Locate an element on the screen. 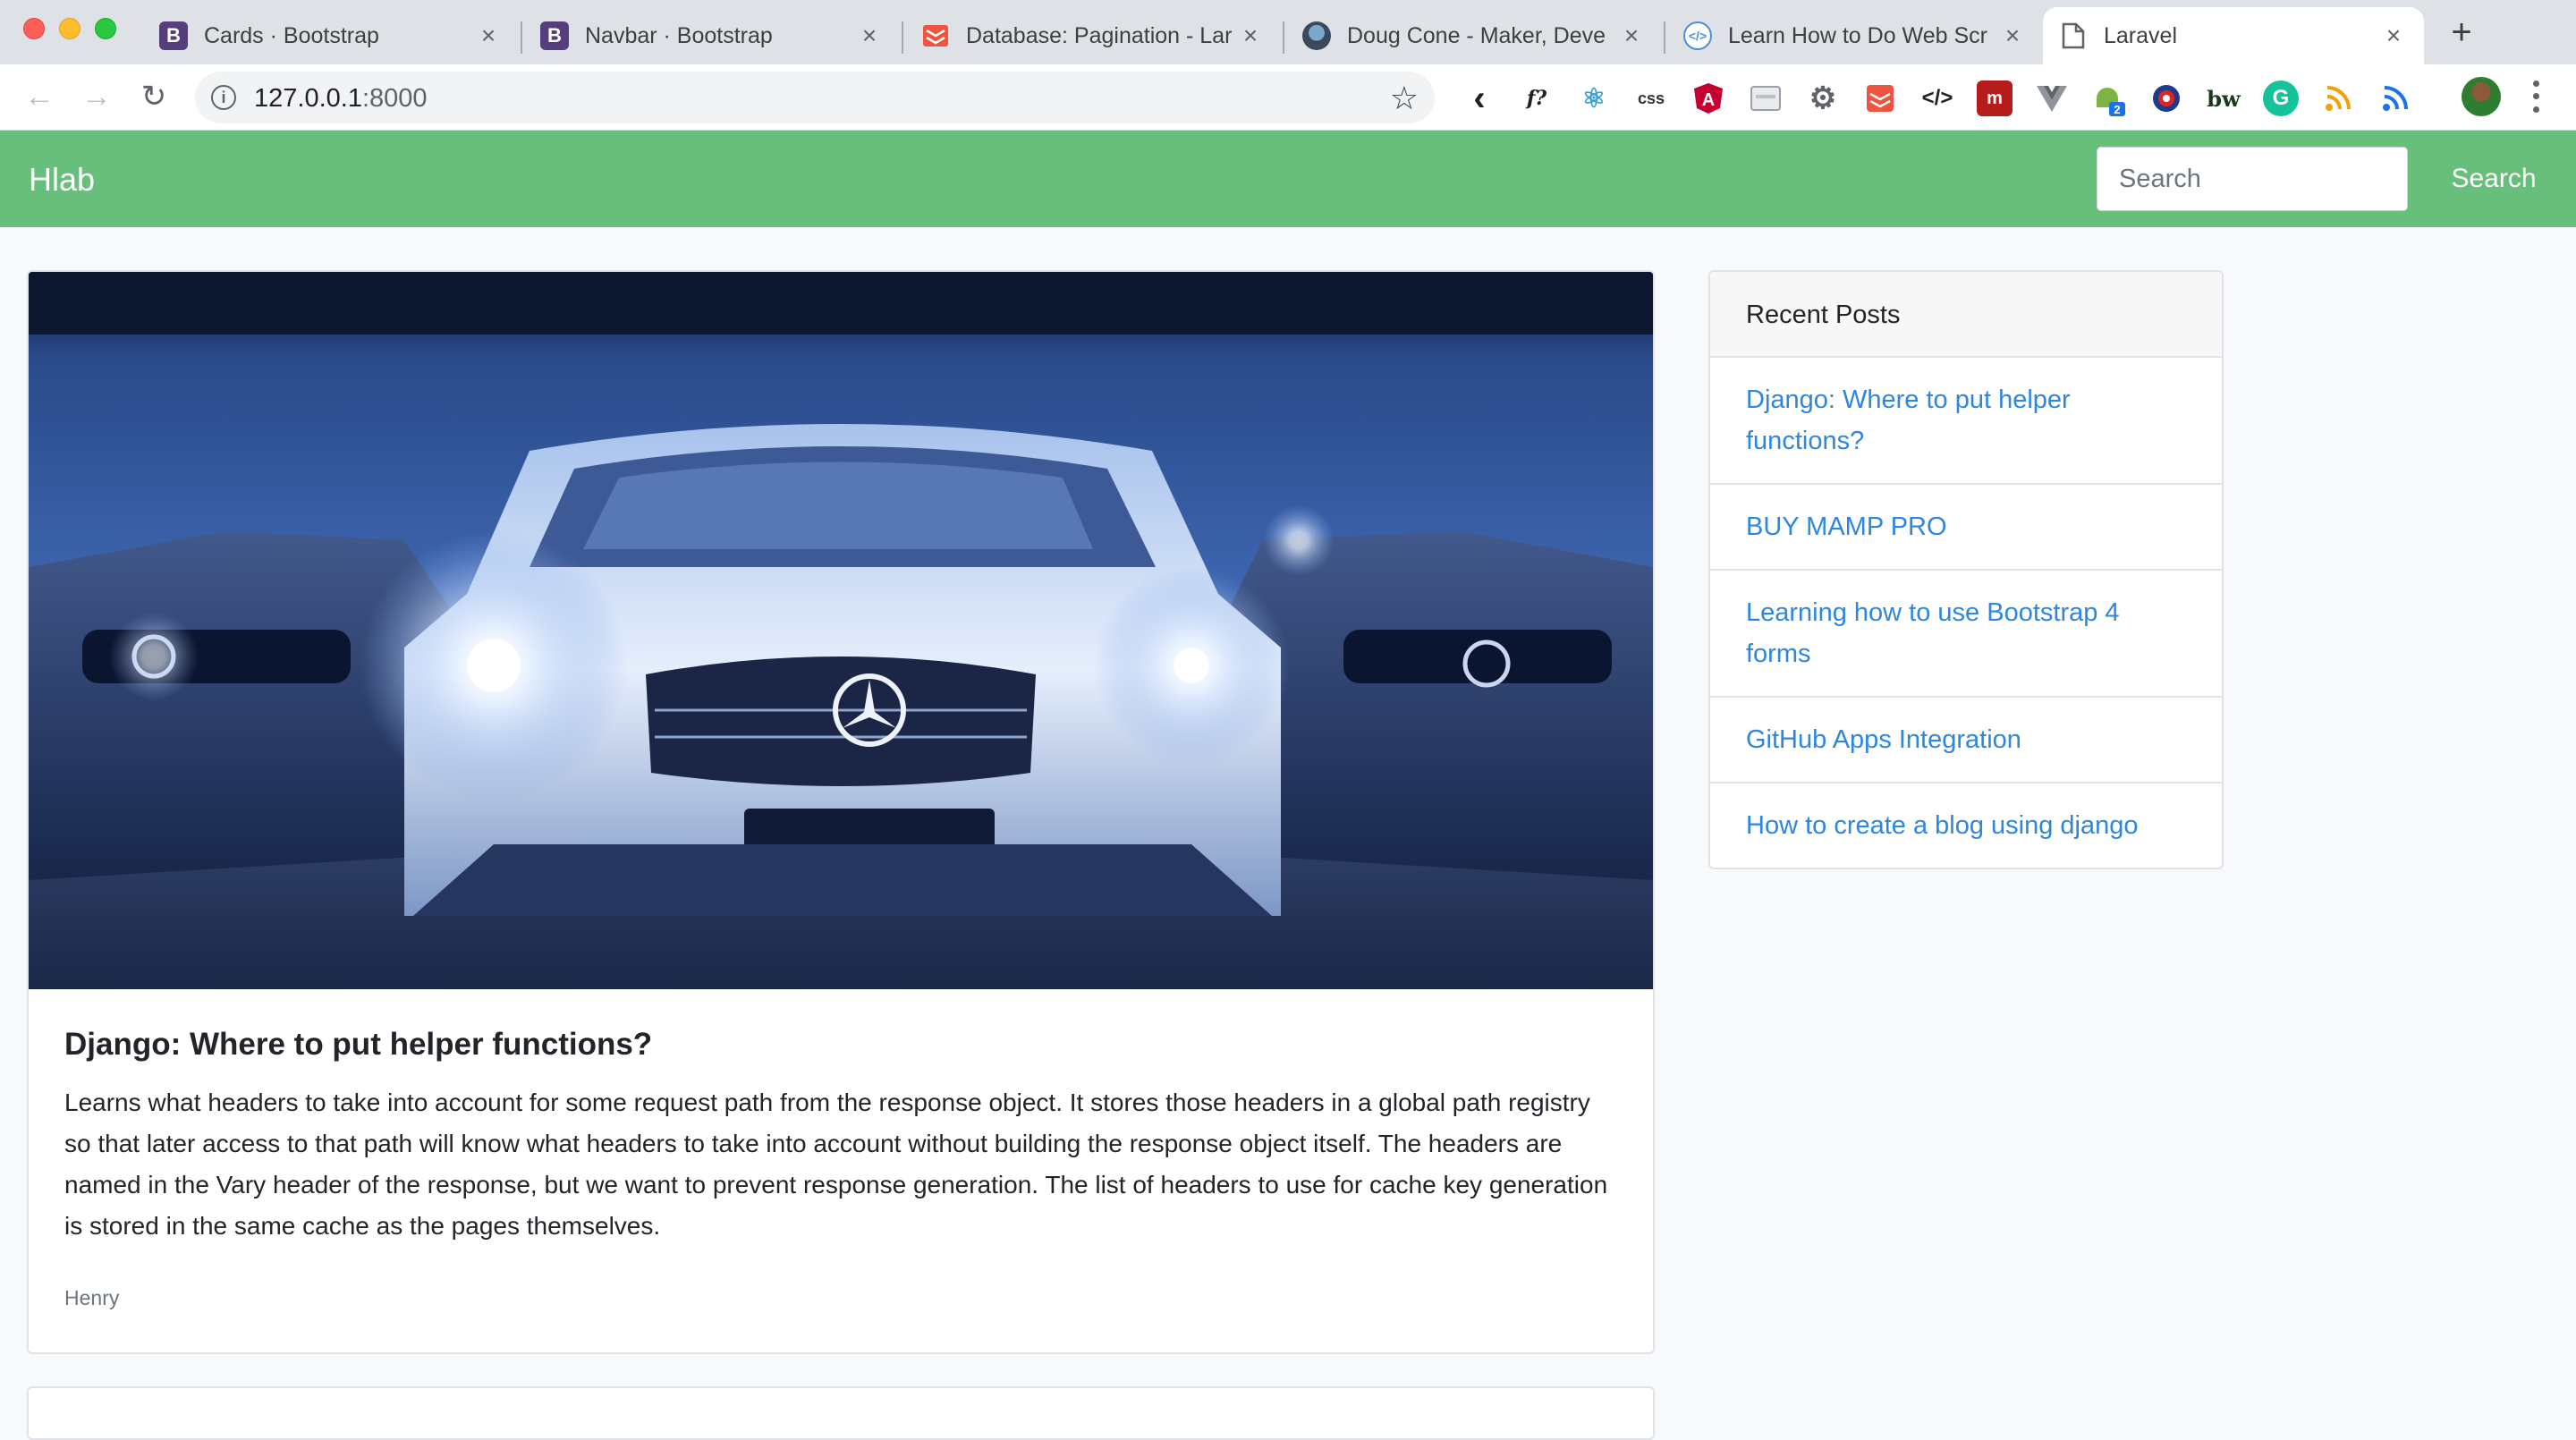 The width and height of the screenshot is (2576, 1440). chevron-left-extension-icon: ‹ is located at coordinates (1479, 99).